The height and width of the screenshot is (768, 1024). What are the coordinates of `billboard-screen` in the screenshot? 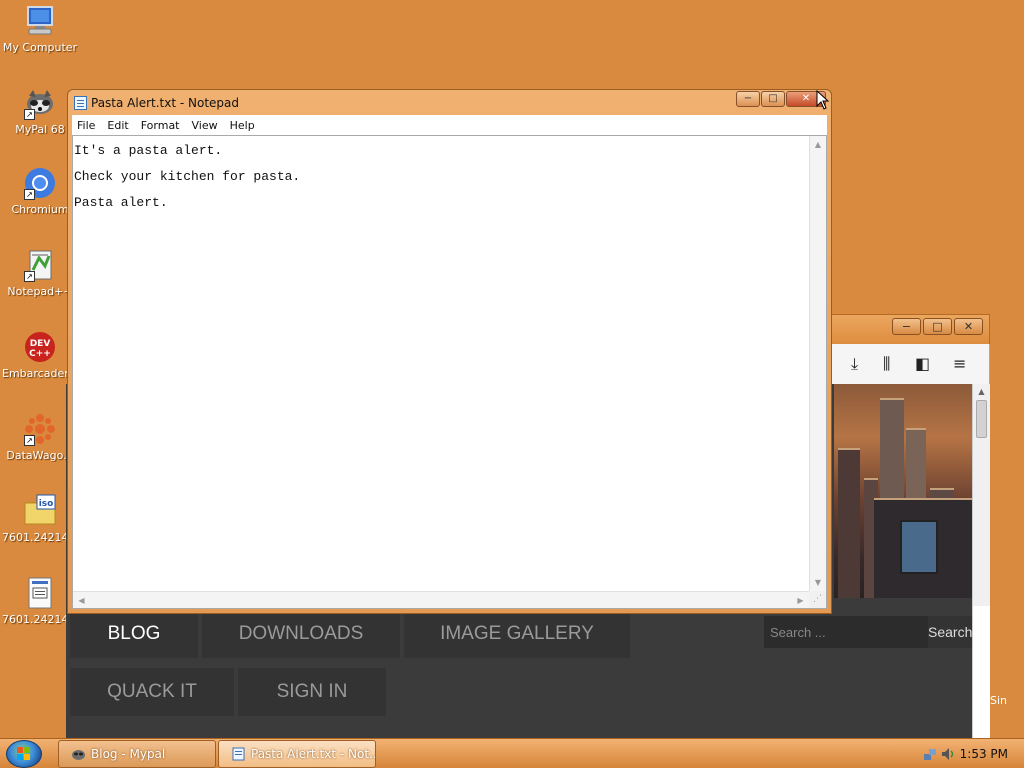 It's located at (919, 547).